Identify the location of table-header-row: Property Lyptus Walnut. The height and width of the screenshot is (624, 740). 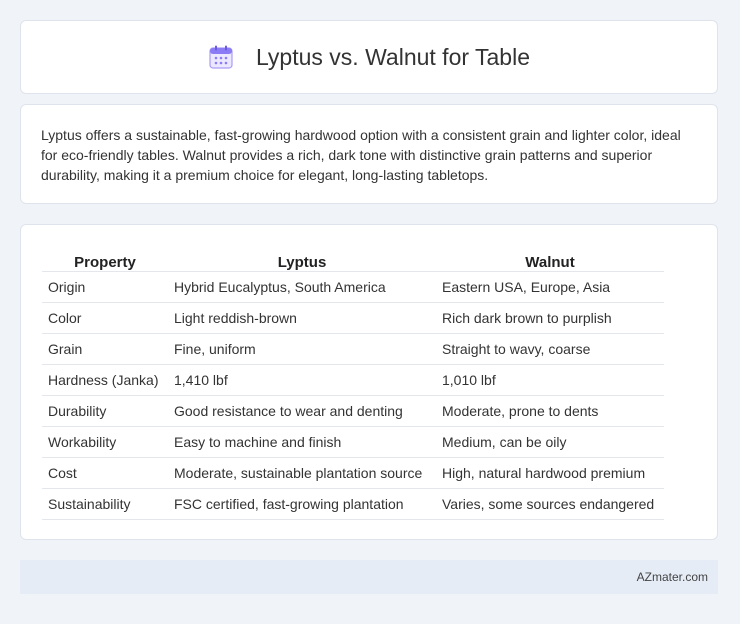
(353, 258).